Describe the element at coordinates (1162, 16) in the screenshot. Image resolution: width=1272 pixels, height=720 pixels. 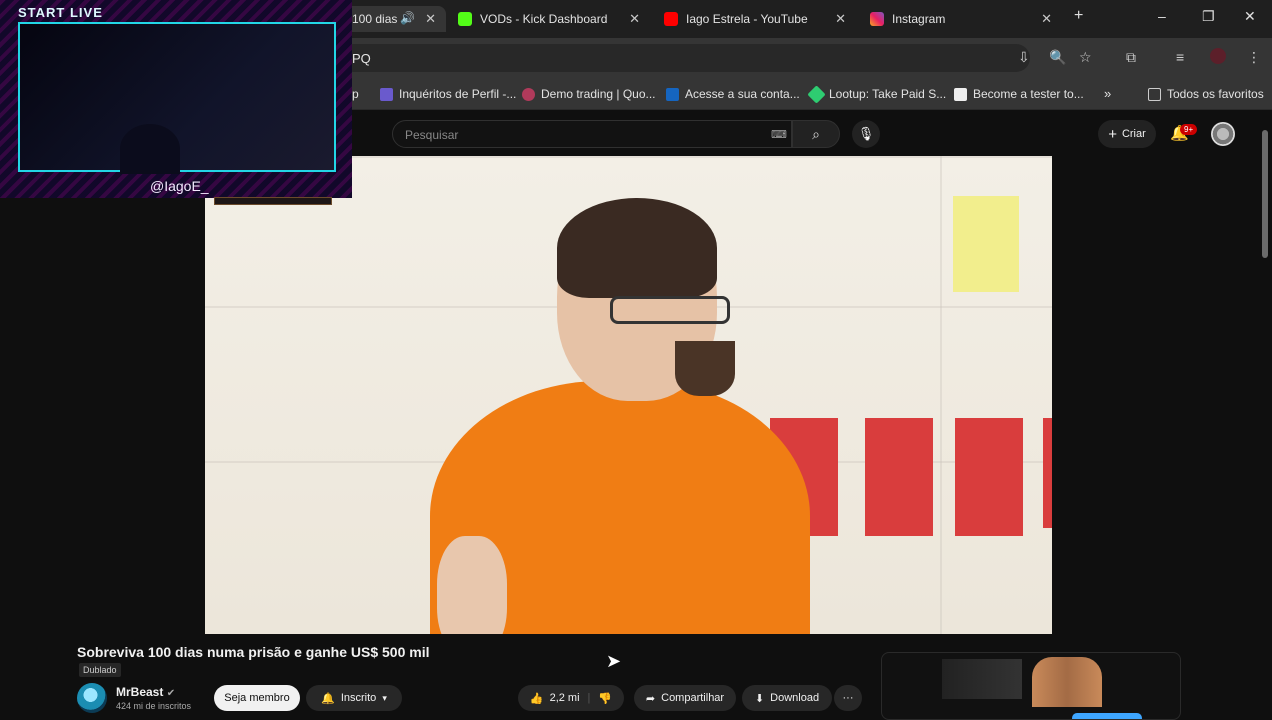
I see `minimize-button: –` at that location.